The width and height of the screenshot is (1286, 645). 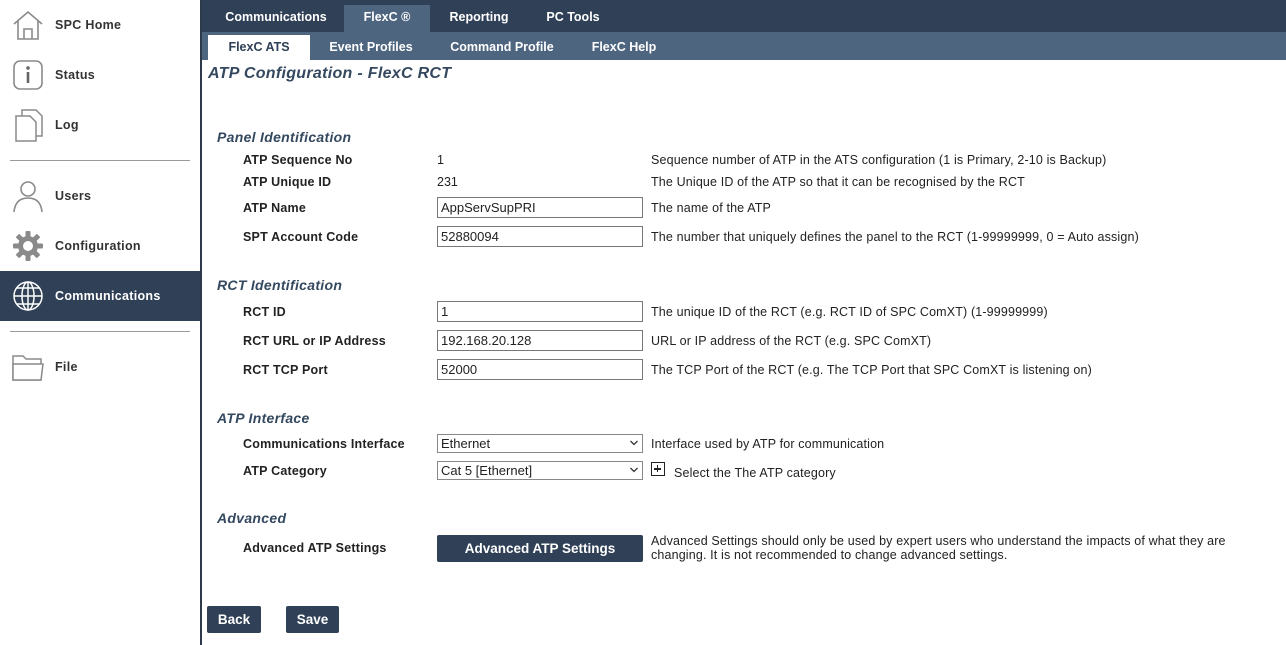 I want to click on tab-event-profiles: Event Profiles, so click(x=371, y=47).